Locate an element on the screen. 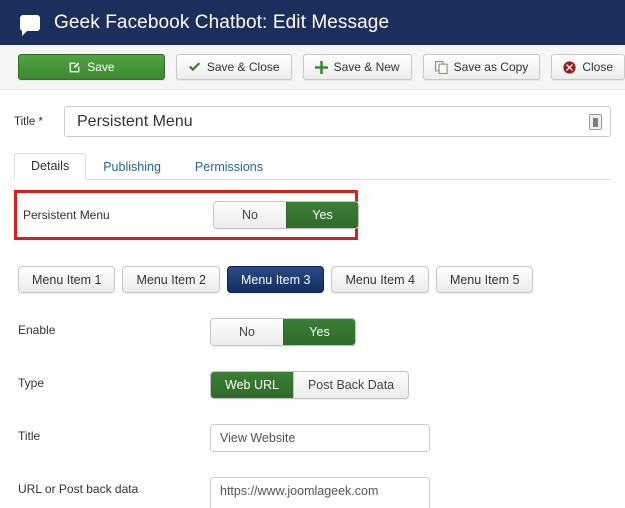  menu-item-tab-2: Menu Item 2 is located at coordinates (171, 279).